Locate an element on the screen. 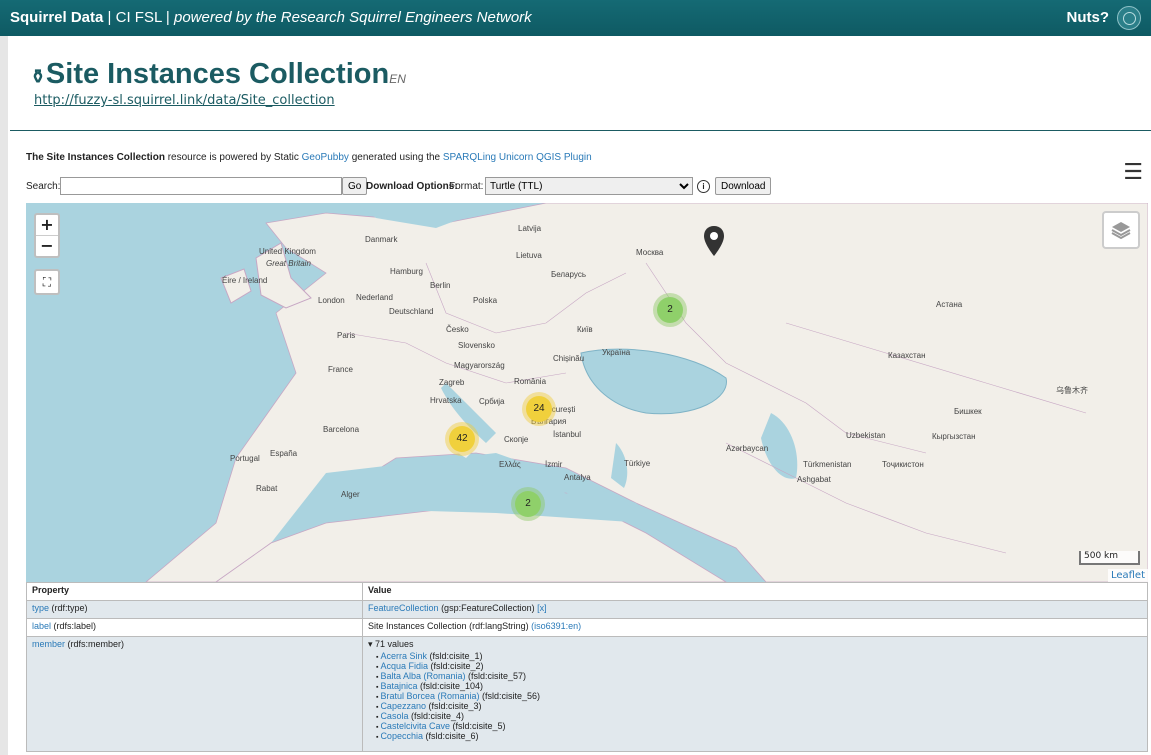 Image resolution: width=1151 pixels, height=755 pixels. list-item: Acqua Fidia (fsld:cisite_2) is located at coordinates (759, 666).